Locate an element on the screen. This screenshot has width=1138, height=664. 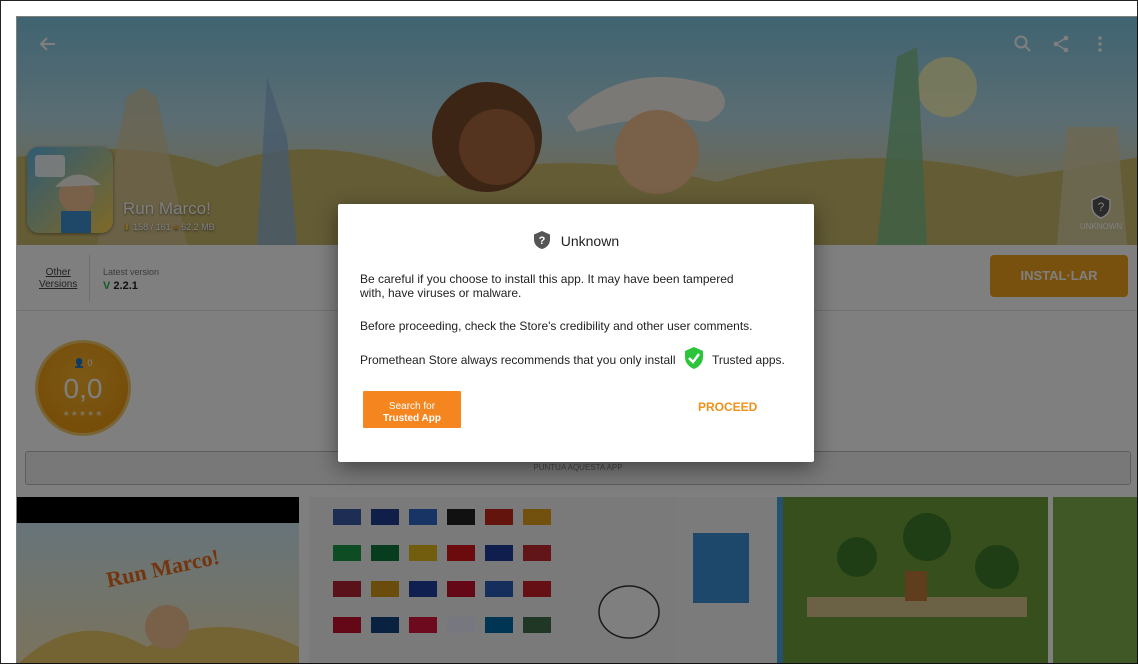
shield-question-icon: ? is located at coordinates (541, 240).